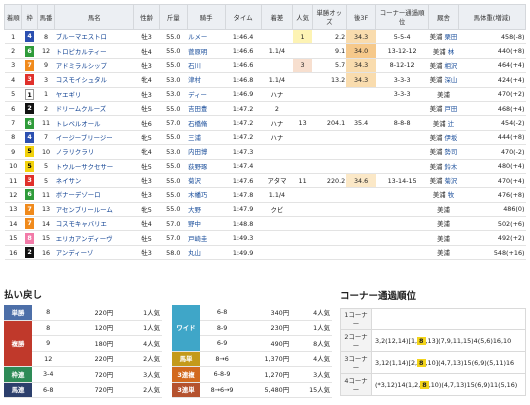 The width and height of the screenshot is (530, 405). What do you see at coordinates (222, 359) in the screenshot?
I see `bet-combination: 8→6` at bounding box center [222, 359].